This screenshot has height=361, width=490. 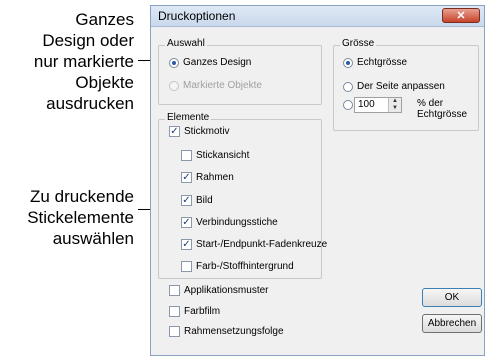 I want to click on checkbox-label: Farb-/Stoffhintergrund, so click(x=245, y=266).